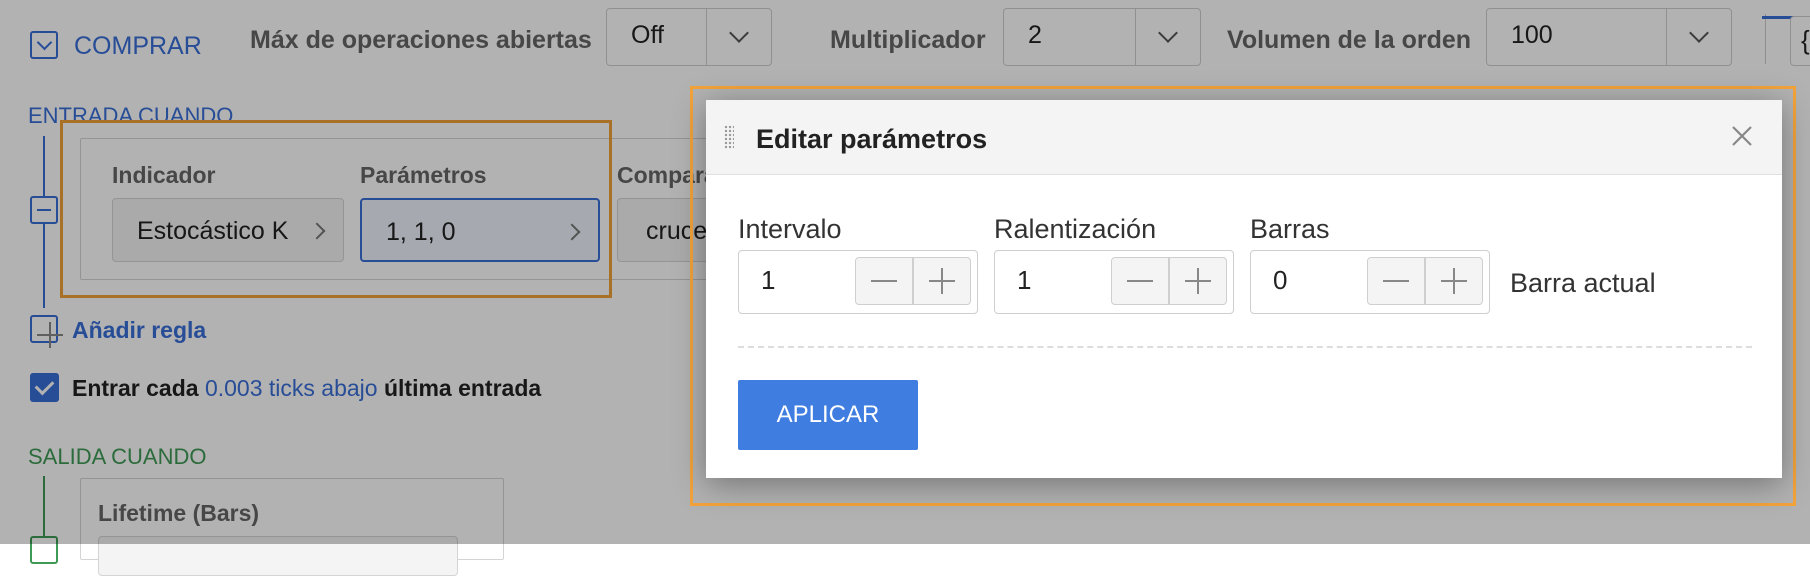 The height and width of the screenshot is (576, 1810). Describe the element at coordinates (872, 139) in the screenshot. I see `modal-title: Editar parámetros` at that location.